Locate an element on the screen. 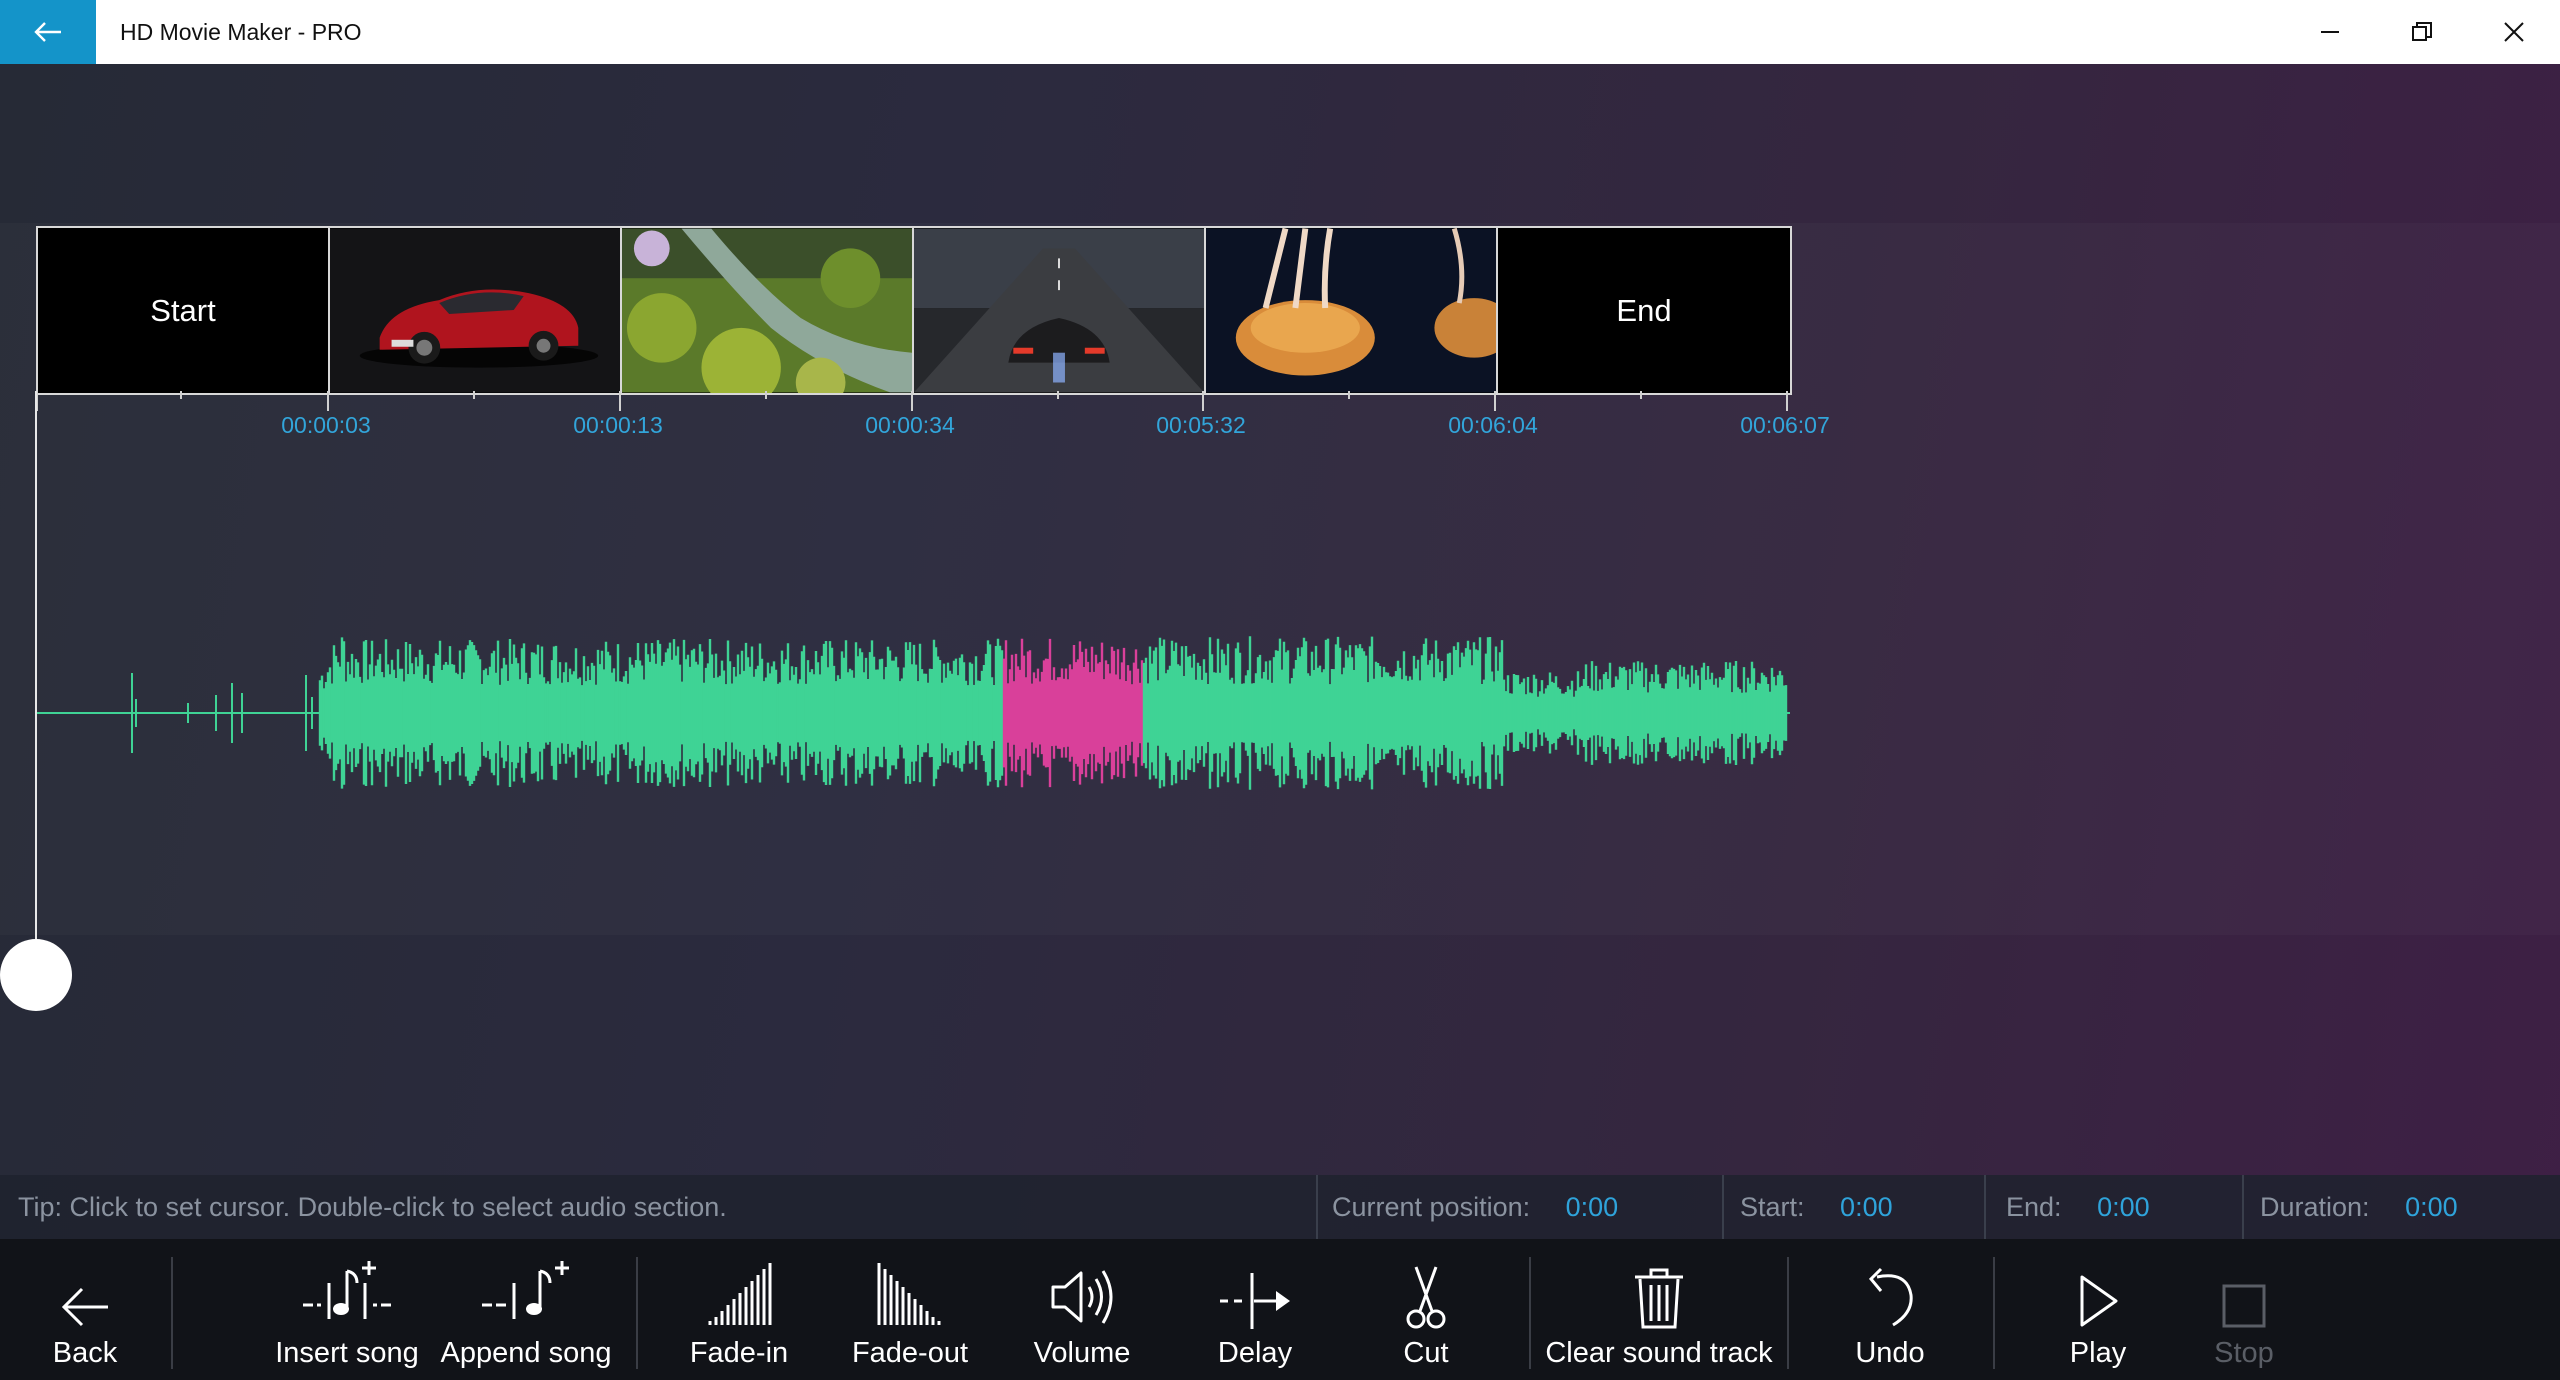 This screenshot has height=1380, width=2560. delay-button: Delay is located at coordinates (1255, 1309).